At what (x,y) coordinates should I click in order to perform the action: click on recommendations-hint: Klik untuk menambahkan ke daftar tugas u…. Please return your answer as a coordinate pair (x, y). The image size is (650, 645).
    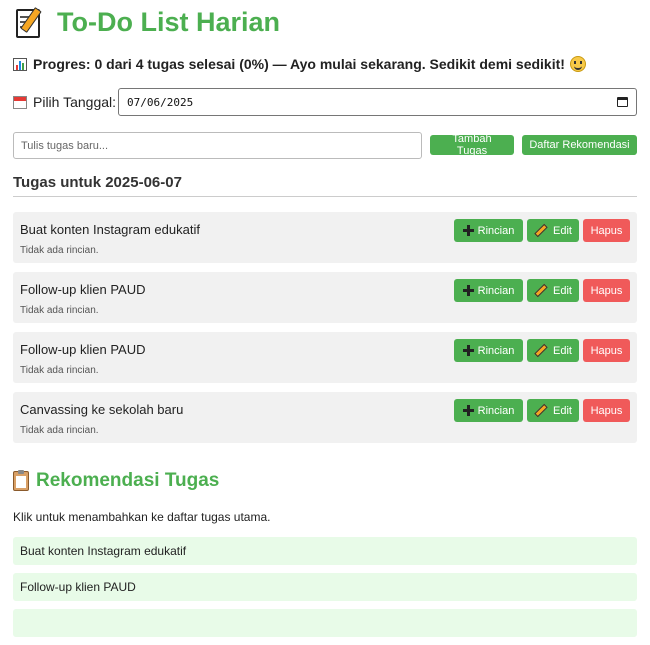
    Looking at the image, I should click on (142, 517).